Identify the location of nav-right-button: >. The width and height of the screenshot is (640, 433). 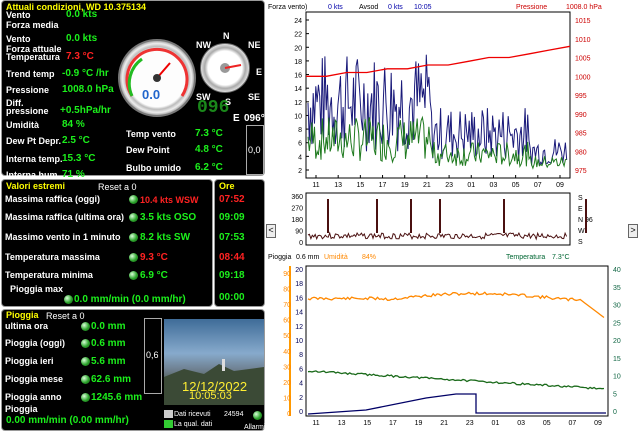
(633, 231).